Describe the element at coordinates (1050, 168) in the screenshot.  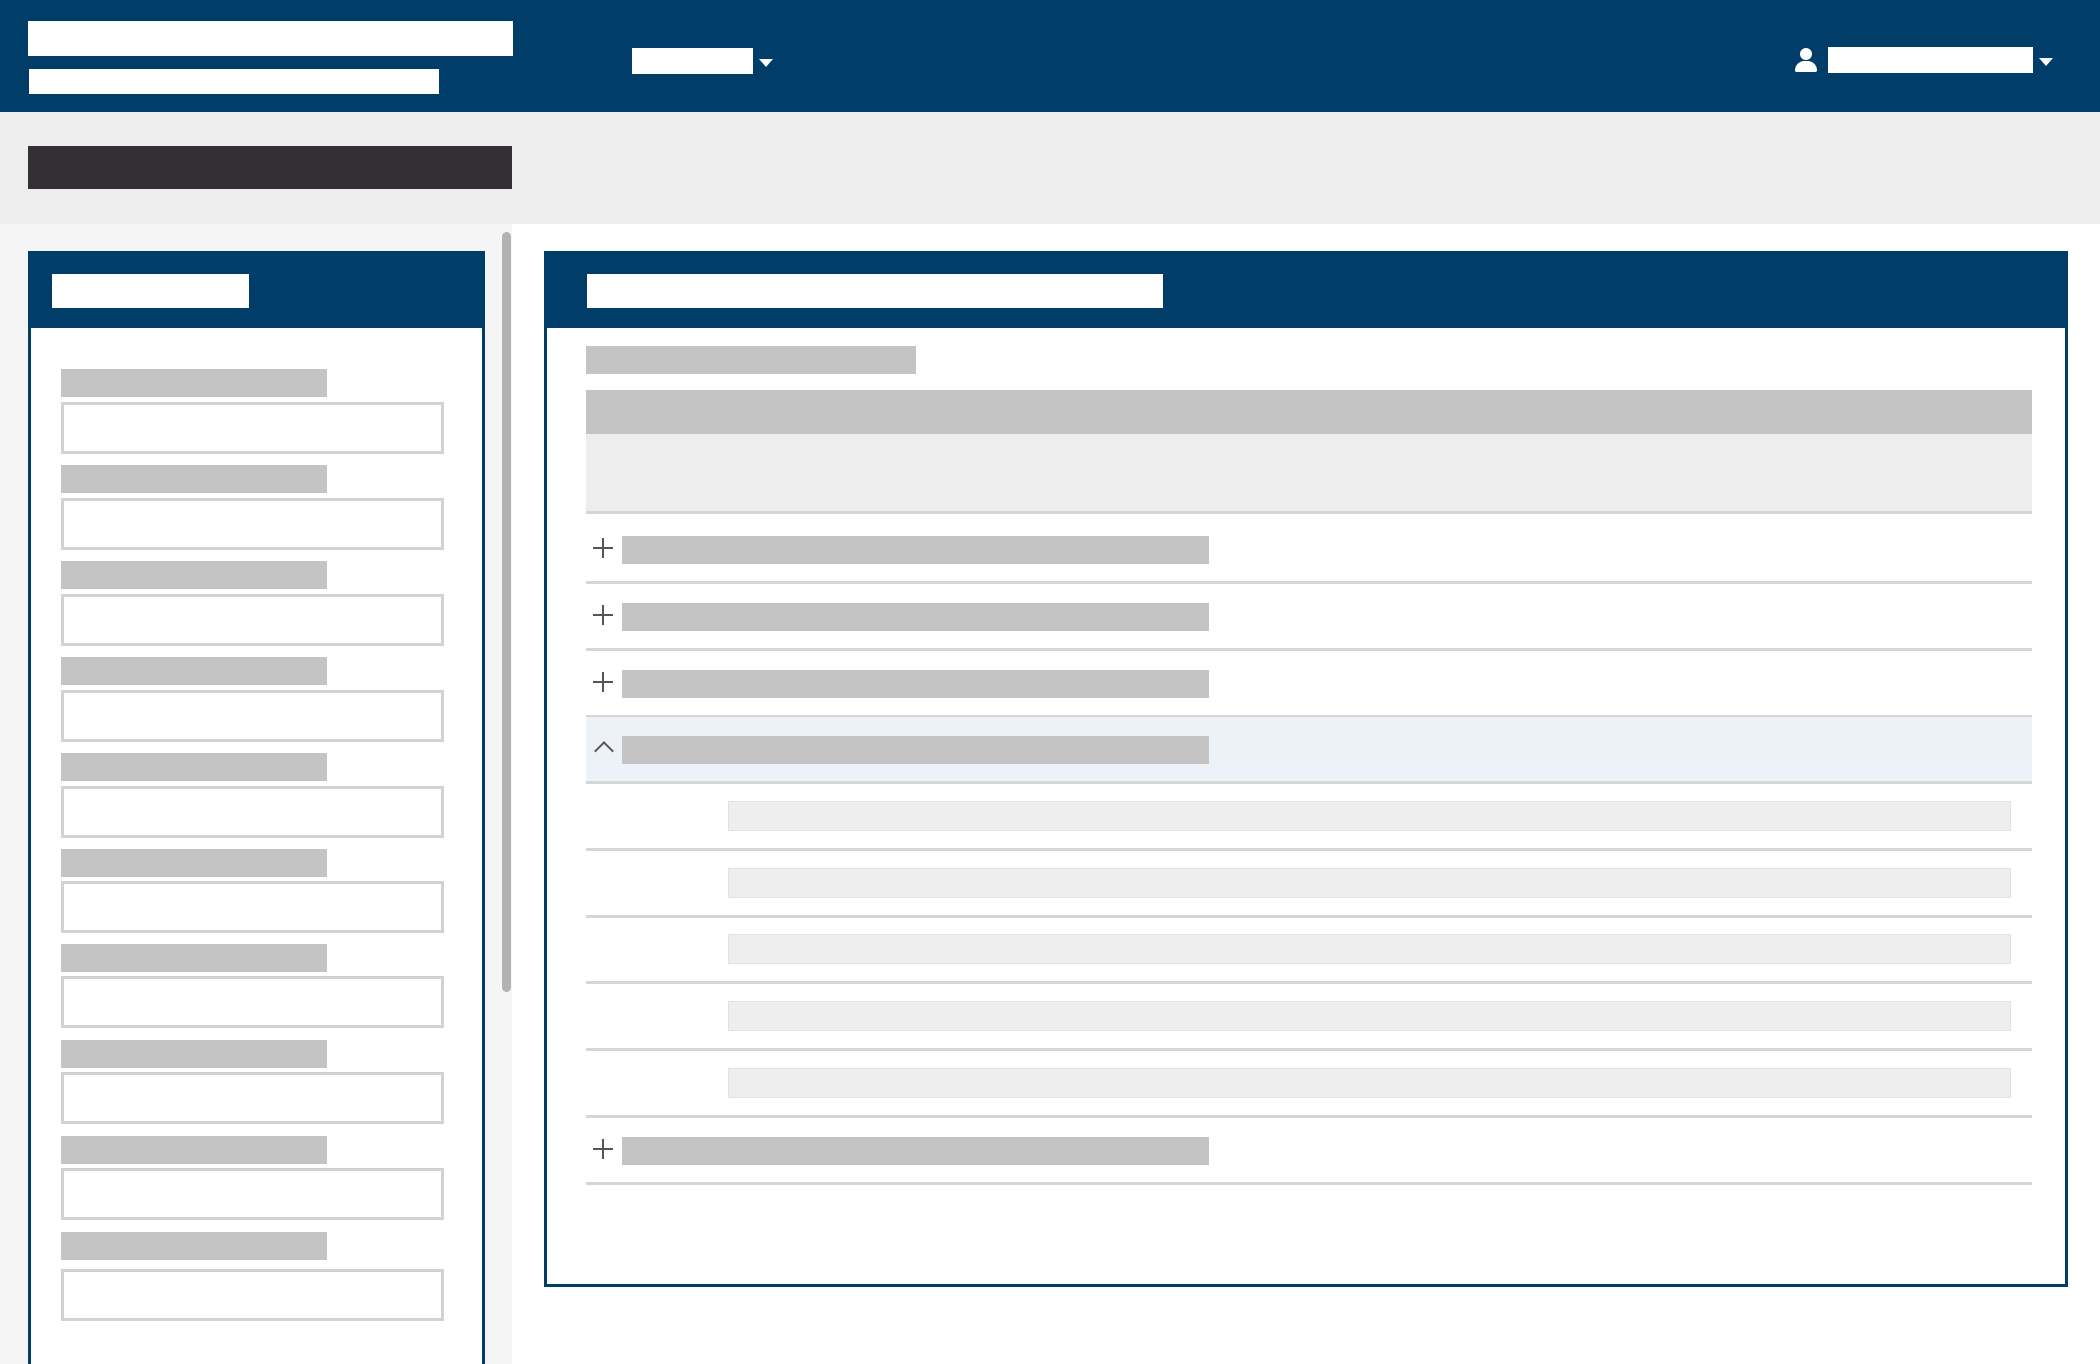
I see `page-title-band` at that location.